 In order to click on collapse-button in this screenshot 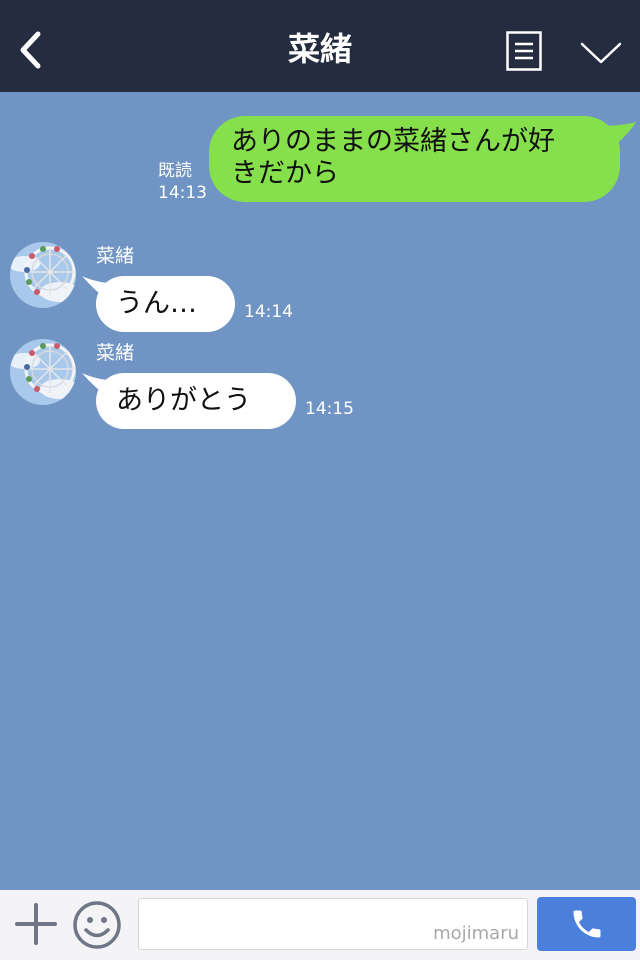, I will do `click(601, 52)`.